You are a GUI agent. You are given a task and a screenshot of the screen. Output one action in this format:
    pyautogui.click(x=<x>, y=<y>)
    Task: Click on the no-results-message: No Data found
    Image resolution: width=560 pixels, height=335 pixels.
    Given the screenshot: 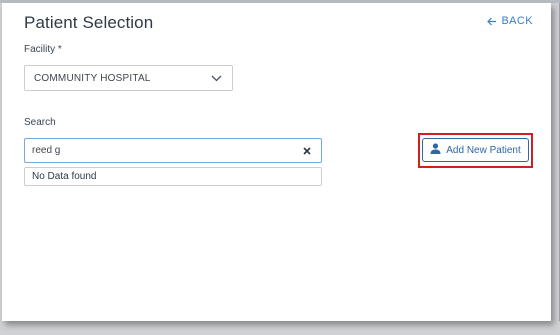 What is the action you would take?
    pyautogui.click(x=173, y=176)
    